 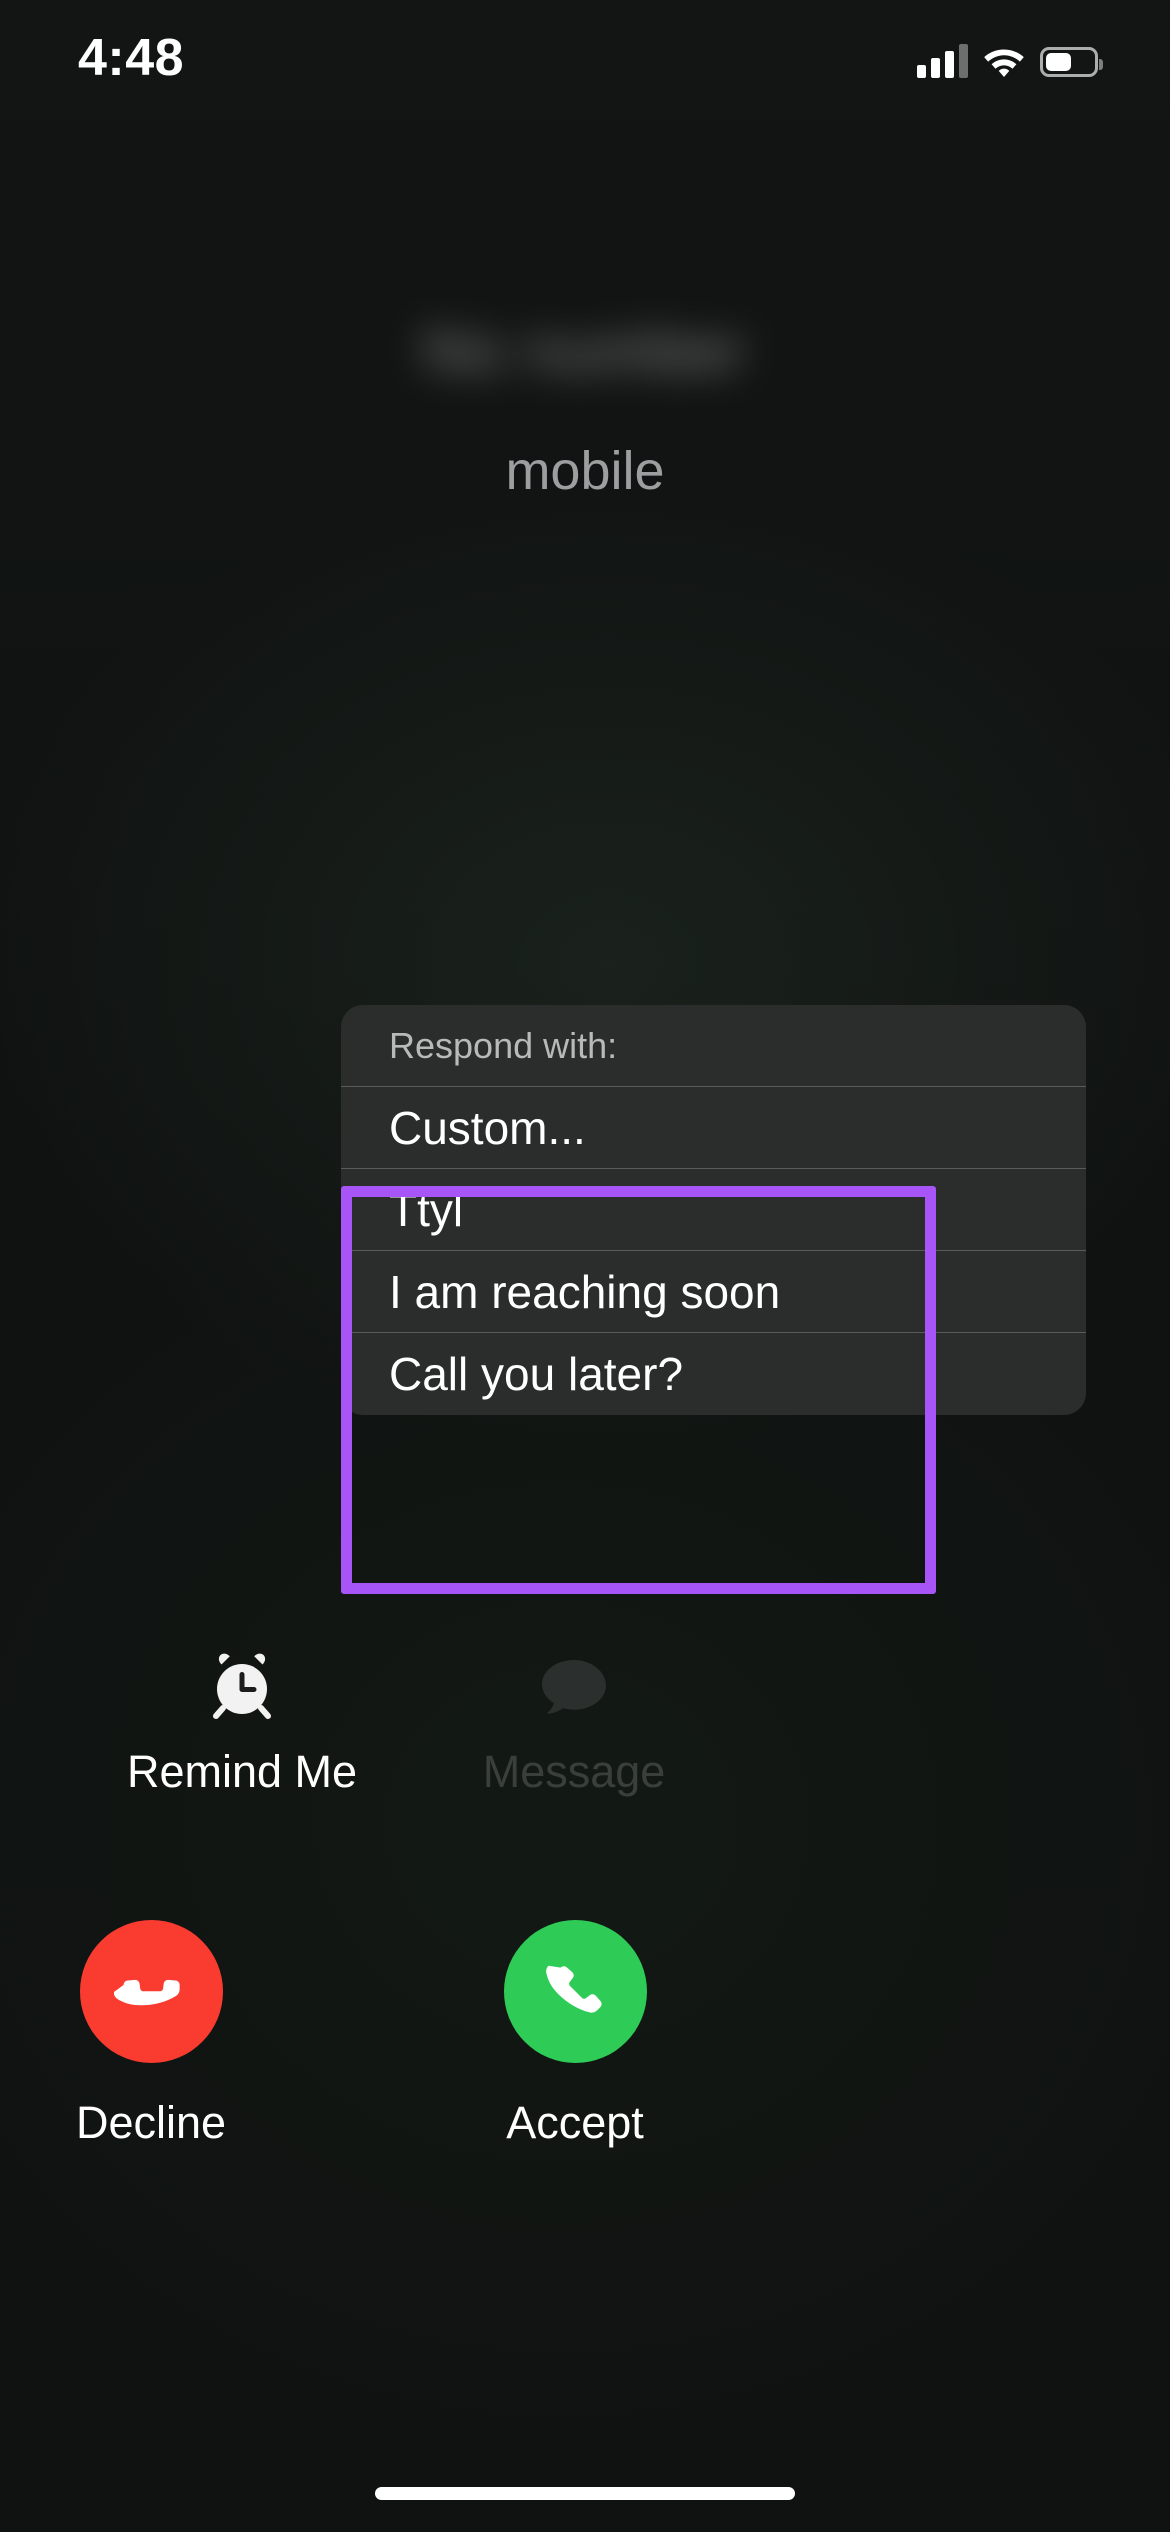 What do you see at coordinates (575, 2122) in the screenshot?
I see `accept-label: Accept` at bounding box center [575, 2122].